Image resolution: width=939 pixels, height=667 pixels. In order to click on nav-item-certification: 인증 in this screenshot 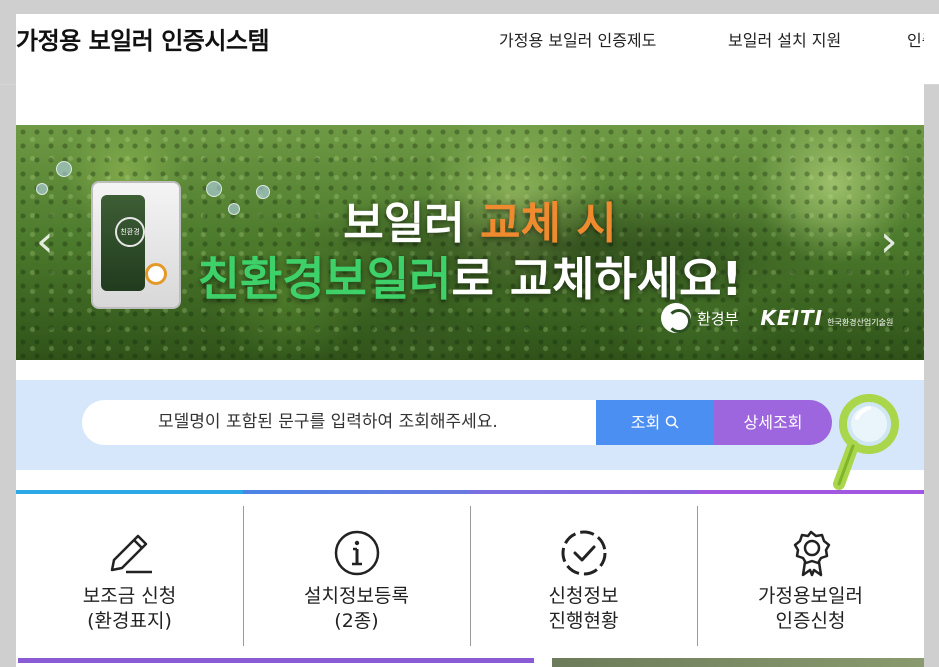, I will do `click(915, 39)`.